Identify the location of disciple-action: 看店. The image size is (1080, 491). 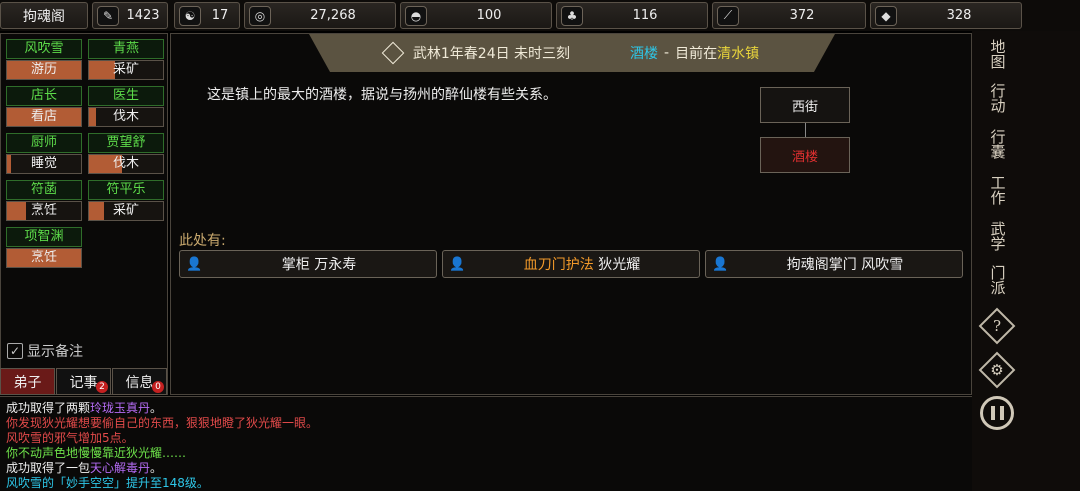
(44, 117).